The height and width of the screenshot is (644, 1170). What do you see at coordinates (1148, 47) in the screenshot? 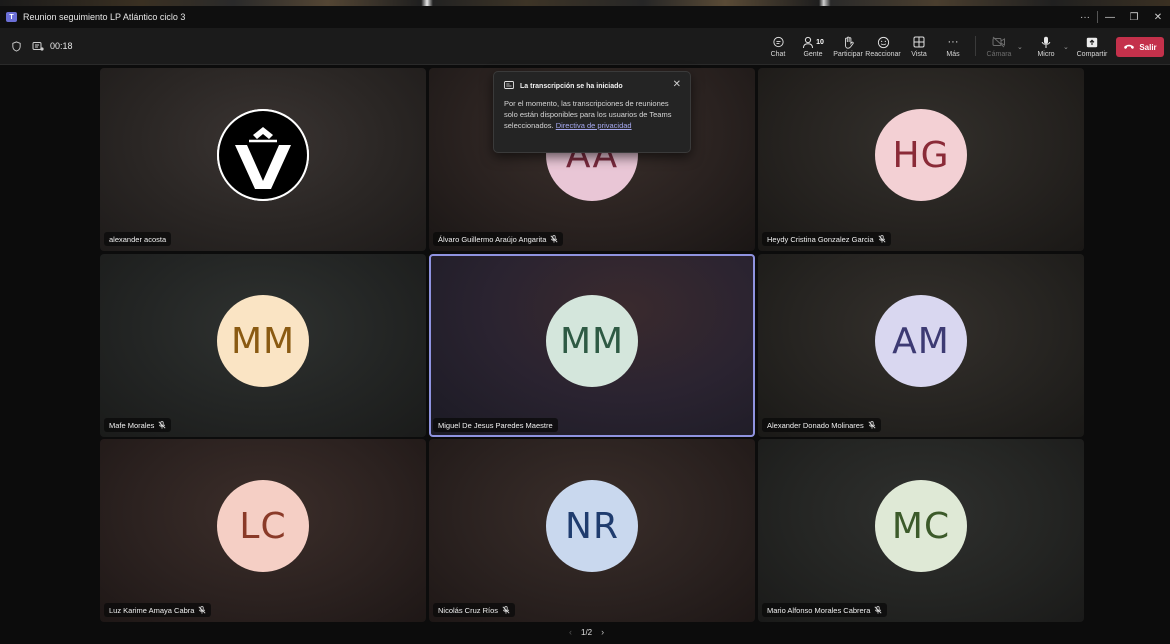
I see `leave-label: Salir` at bounding box center [1148, 47].